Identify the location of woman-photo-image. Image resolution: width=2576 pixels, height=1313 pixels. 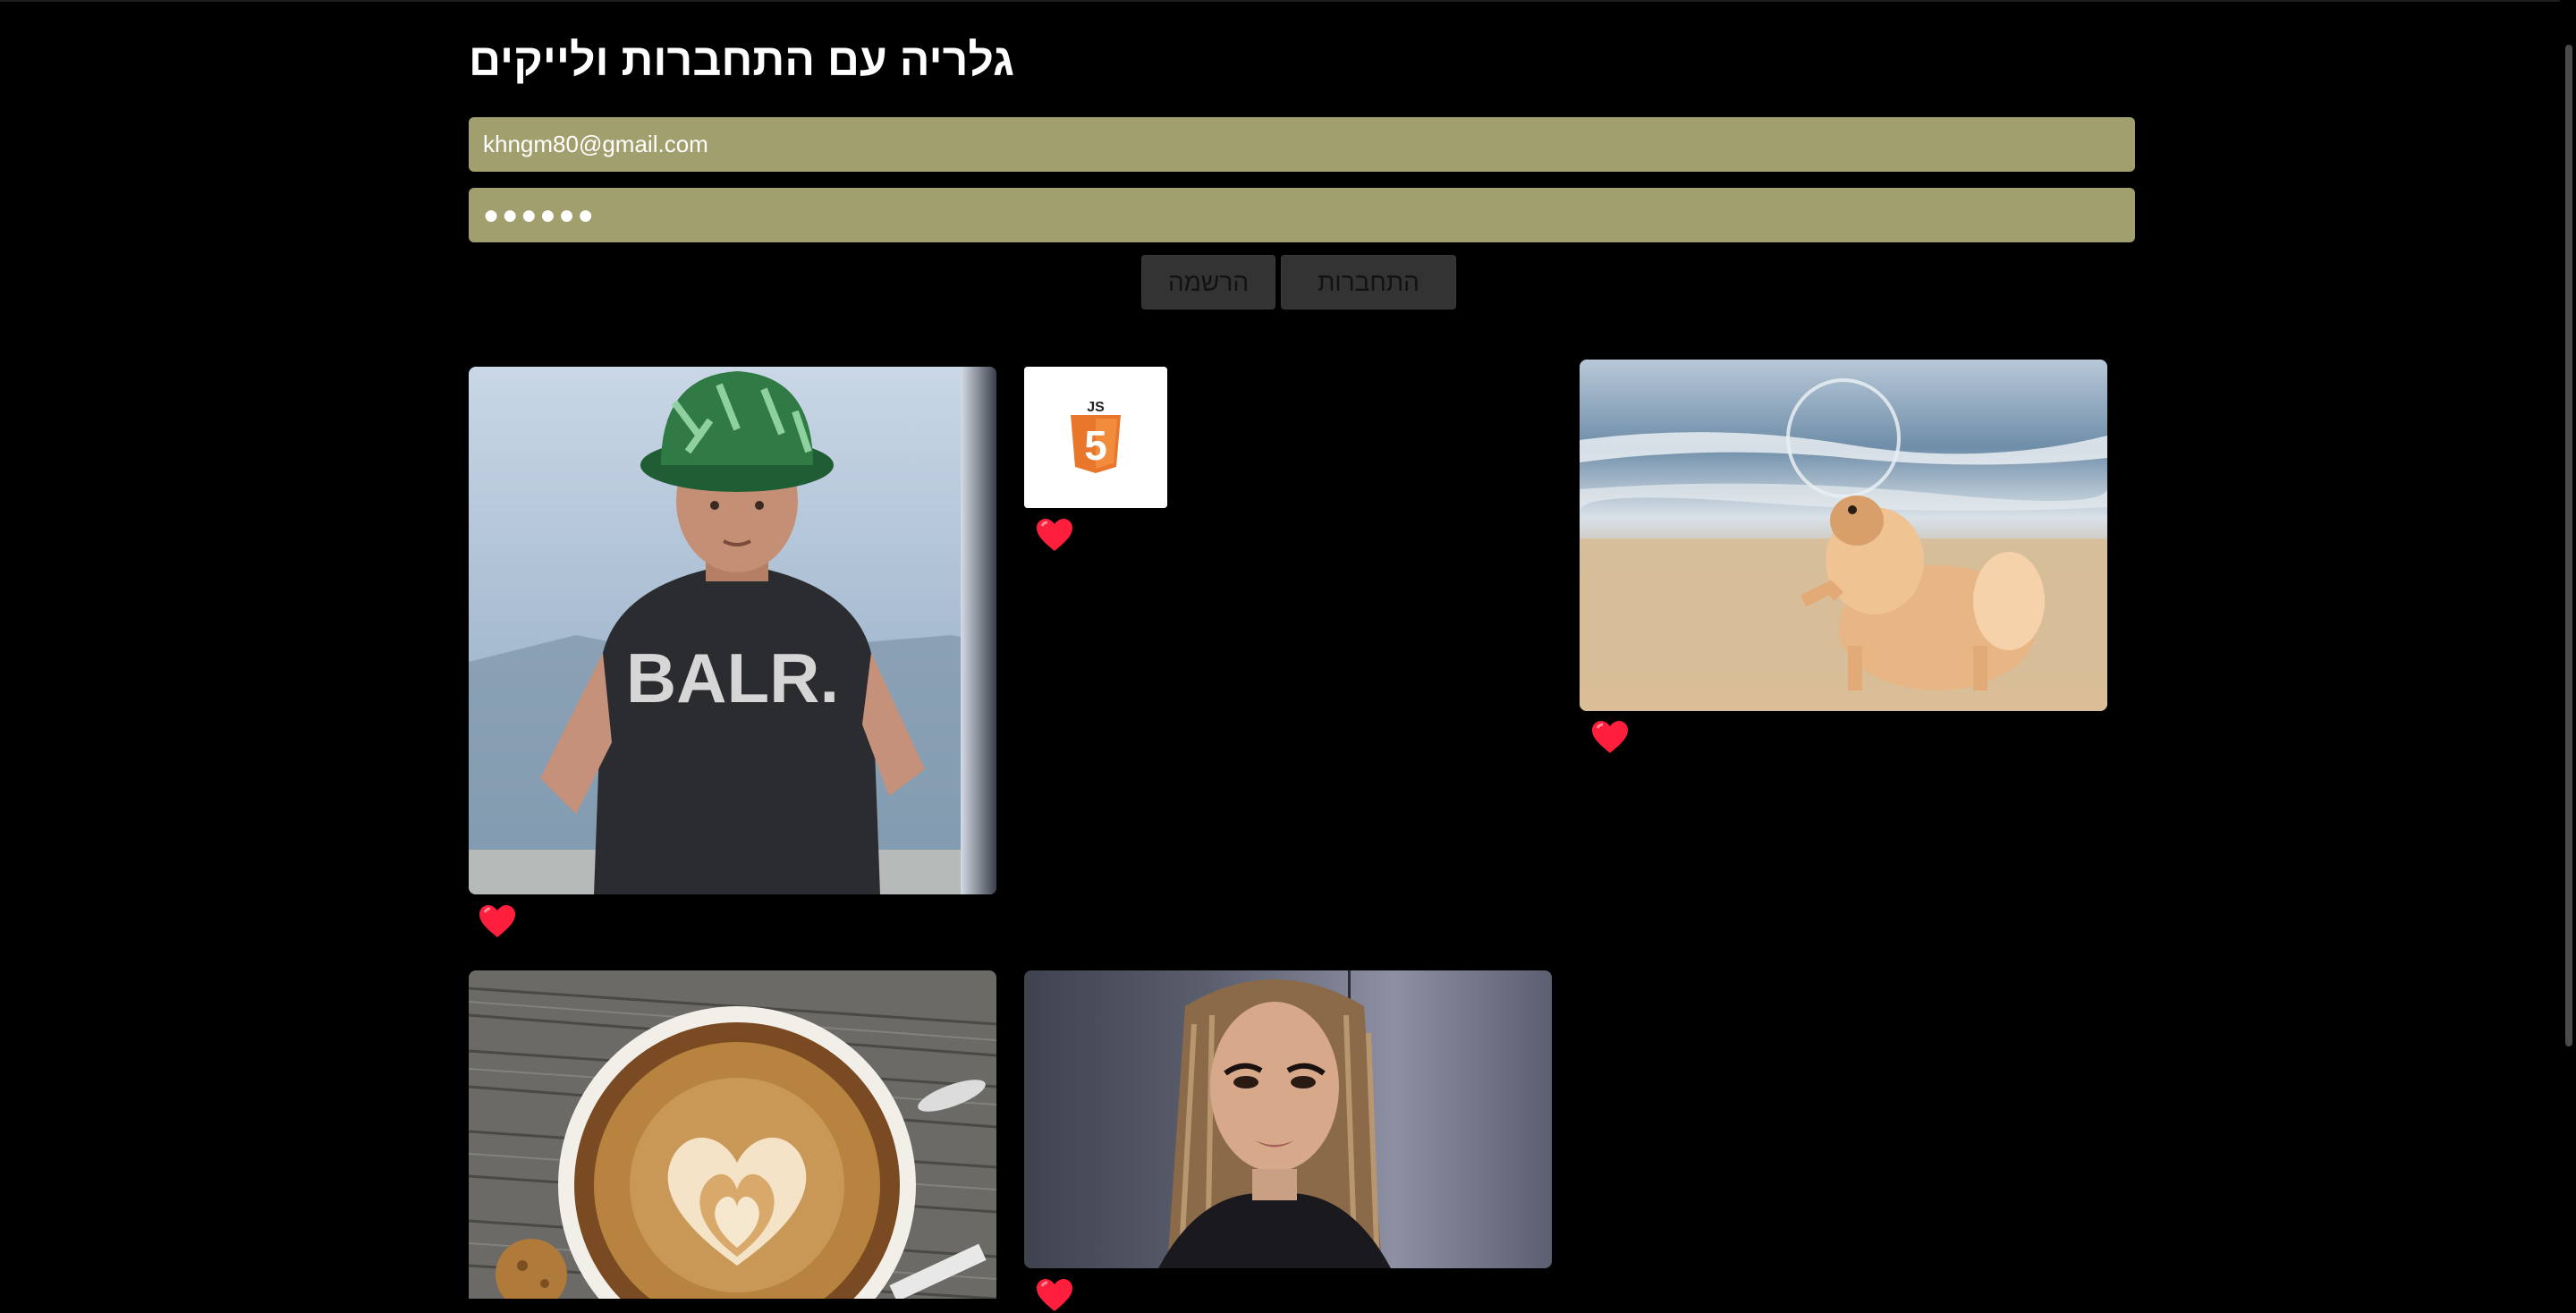
(1288, 1119).